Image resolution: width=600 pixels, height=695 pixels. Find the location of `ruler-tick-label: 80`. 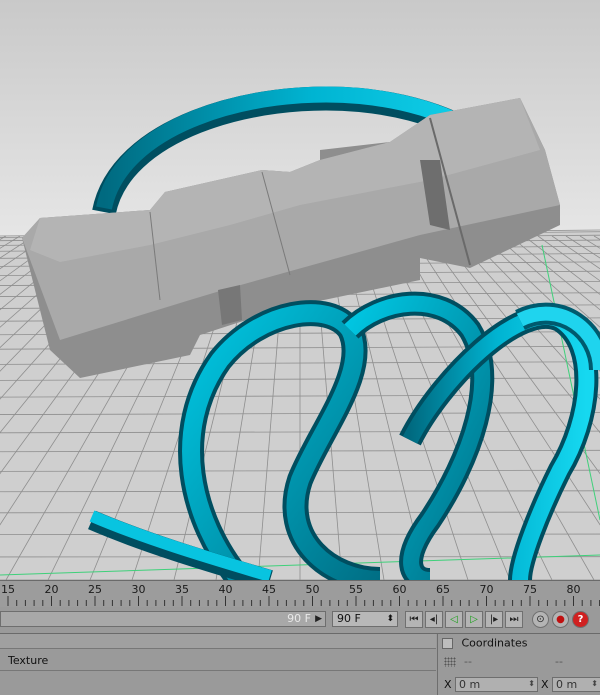

ruler-tick-label: 80 is located at coordinates (573, 589).